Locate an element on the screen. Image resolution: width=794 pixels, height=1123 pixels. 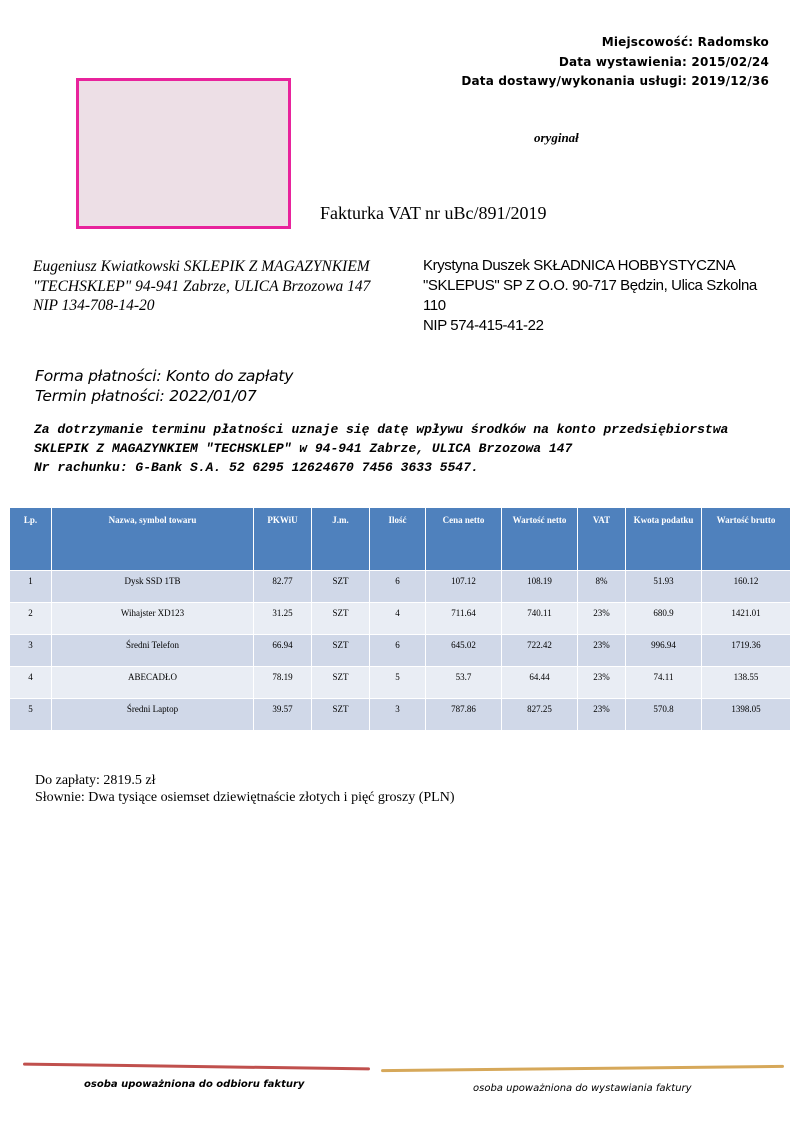
cell: Średni Telefon is located at coordinates (152, 650).